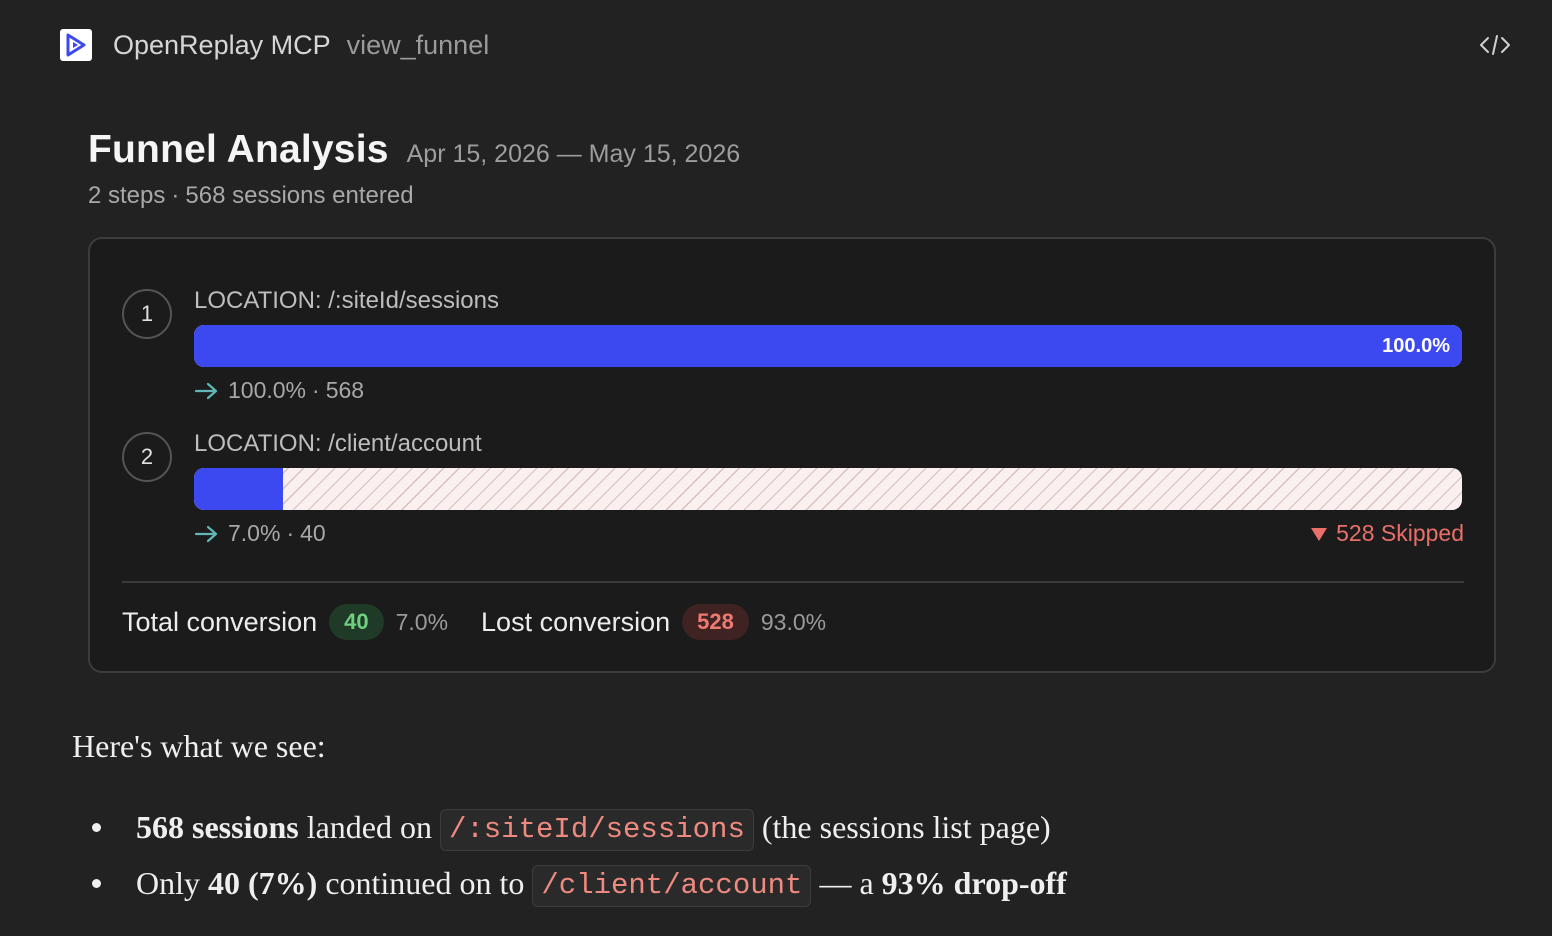 Image resolution: width=1552 pixels, height=936 pixels. What do you see at coordinates (76, 45) in the screenshot?
I see `openreplay-logo-icon` at bounding box center [76, 45].